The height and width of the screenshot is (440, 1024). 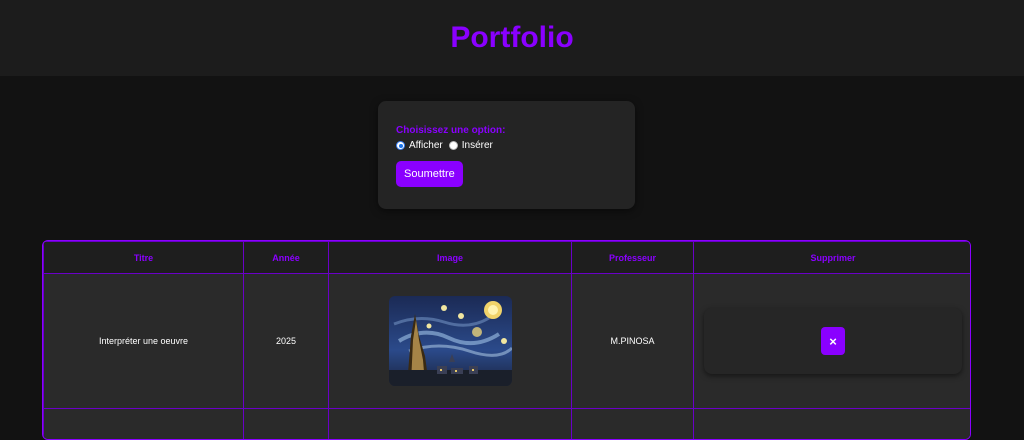 What do you see at coordinates (400, 145) in the screenshot?
I see `radio-afficher` at bounding box center [400, 145].